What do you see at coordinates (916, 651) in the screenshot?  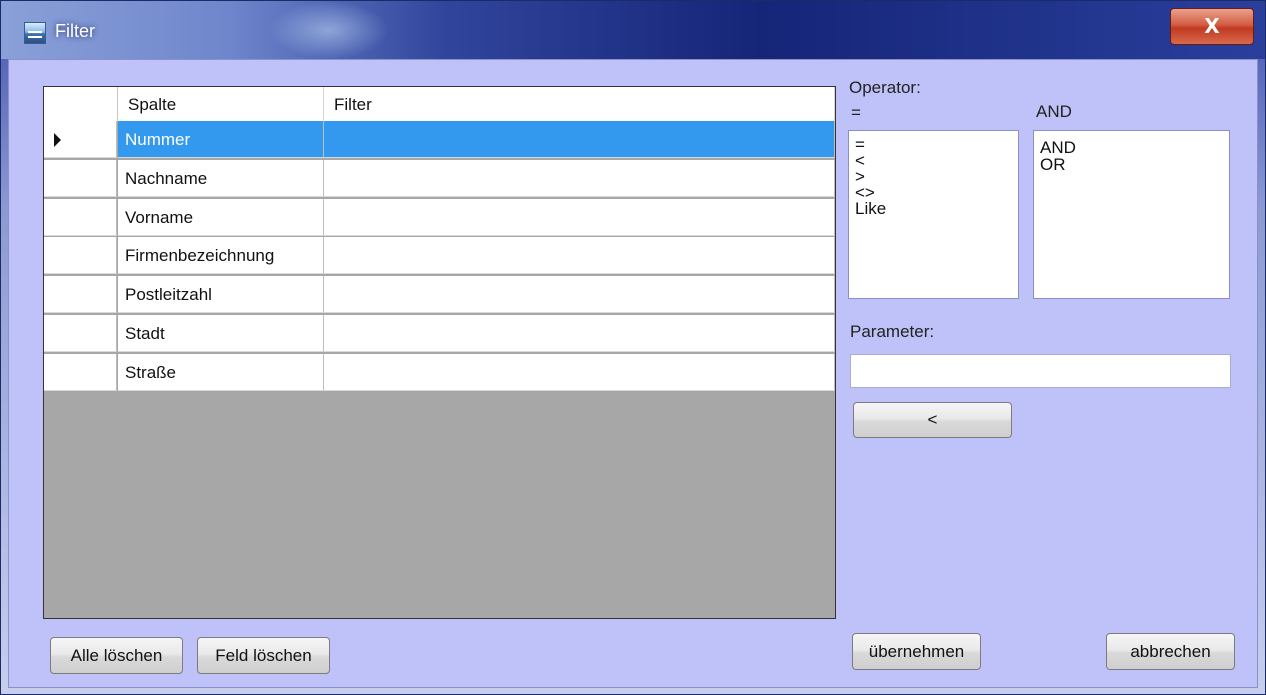 I see `apply-button: übernehmen` at bounding box center [916, 651].